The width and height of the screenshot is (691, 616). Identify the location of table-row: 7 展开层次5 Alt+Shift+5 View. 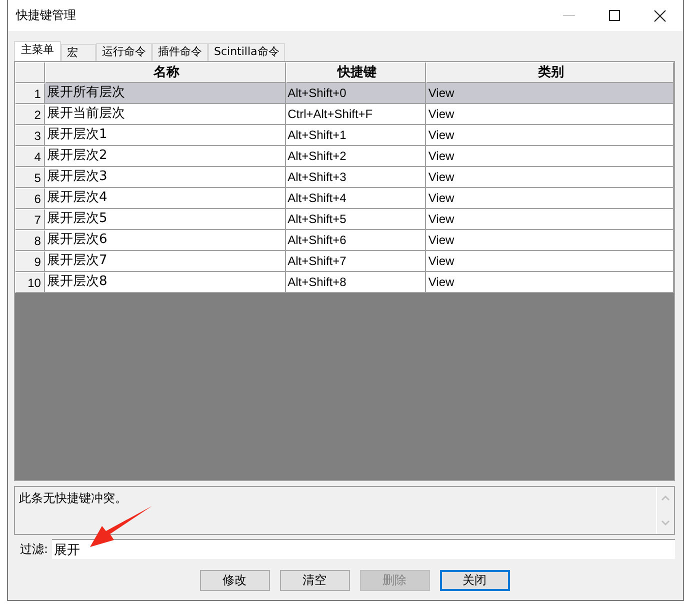
(344, 219).